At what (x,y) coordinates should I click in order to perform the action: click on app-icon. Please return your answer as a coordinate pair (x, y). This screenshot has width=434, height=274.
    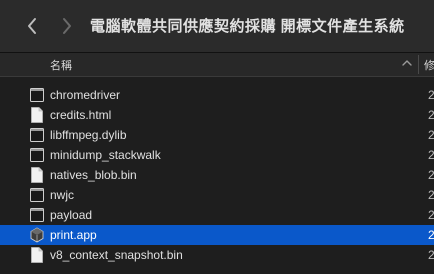
    Looking at the image, I should click on (37, 235).